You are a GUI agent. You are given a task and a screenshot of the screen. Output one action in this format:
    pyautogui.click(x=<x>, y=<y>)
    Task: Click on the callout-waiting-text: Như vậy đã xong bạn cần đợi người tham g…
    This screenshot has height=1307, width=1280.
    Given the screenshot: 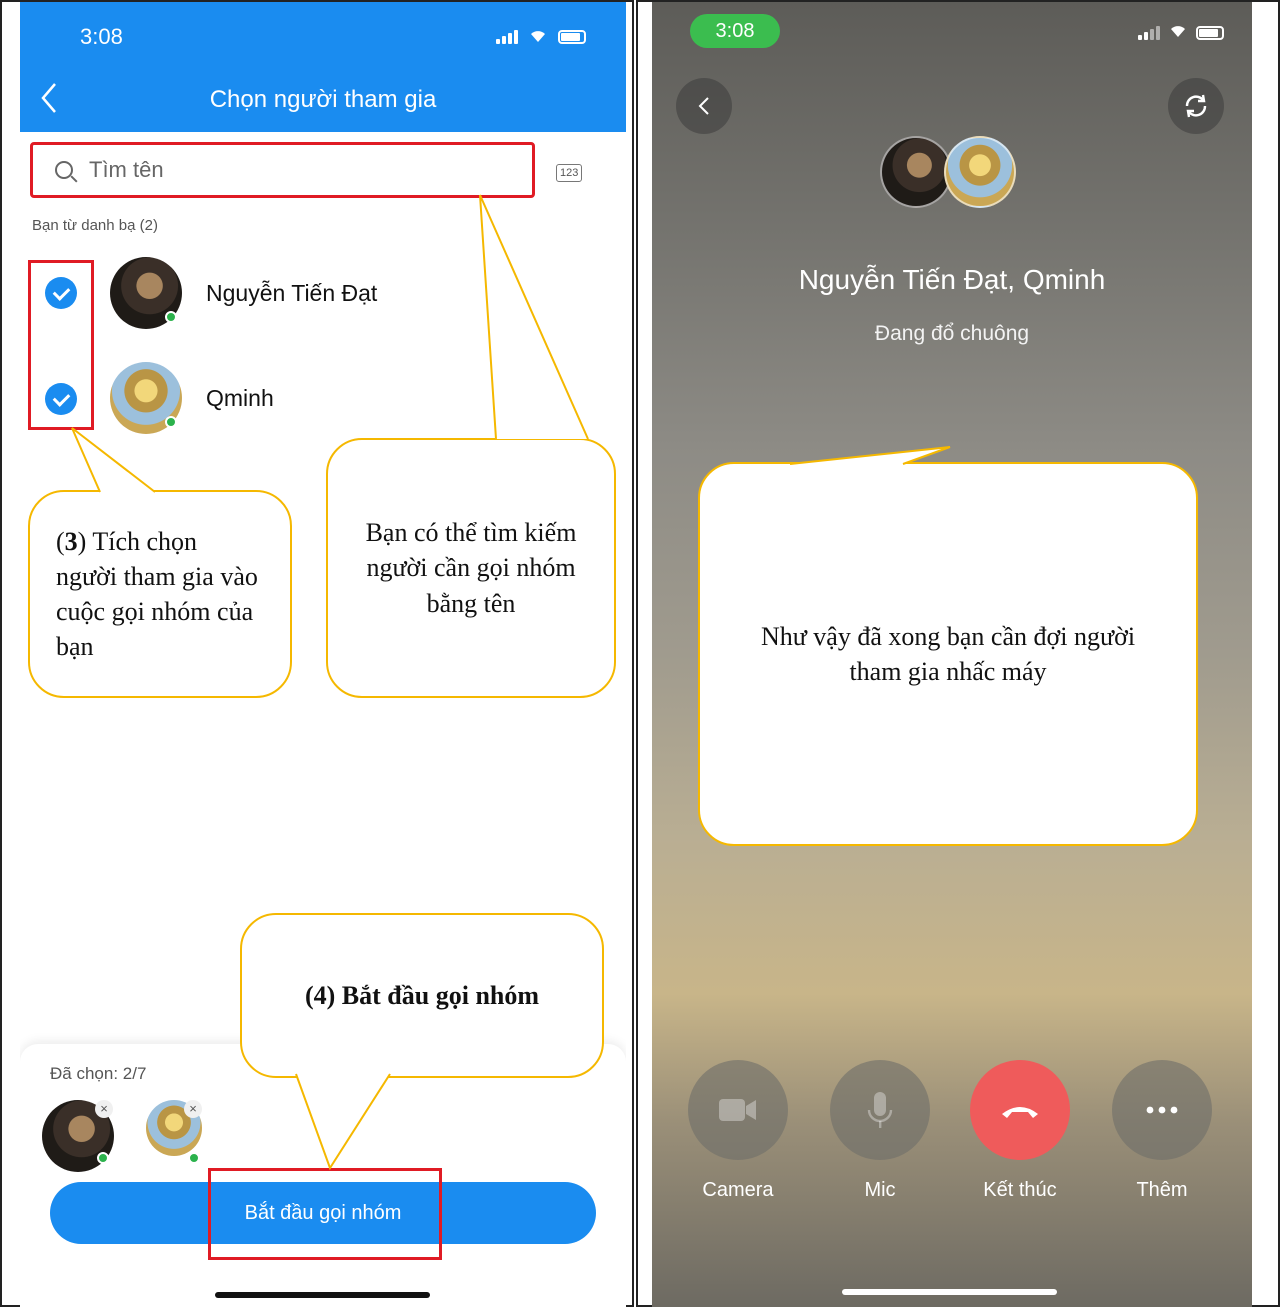 What is the action you would take?
    pyautogui.click(x=948, y=653)
    